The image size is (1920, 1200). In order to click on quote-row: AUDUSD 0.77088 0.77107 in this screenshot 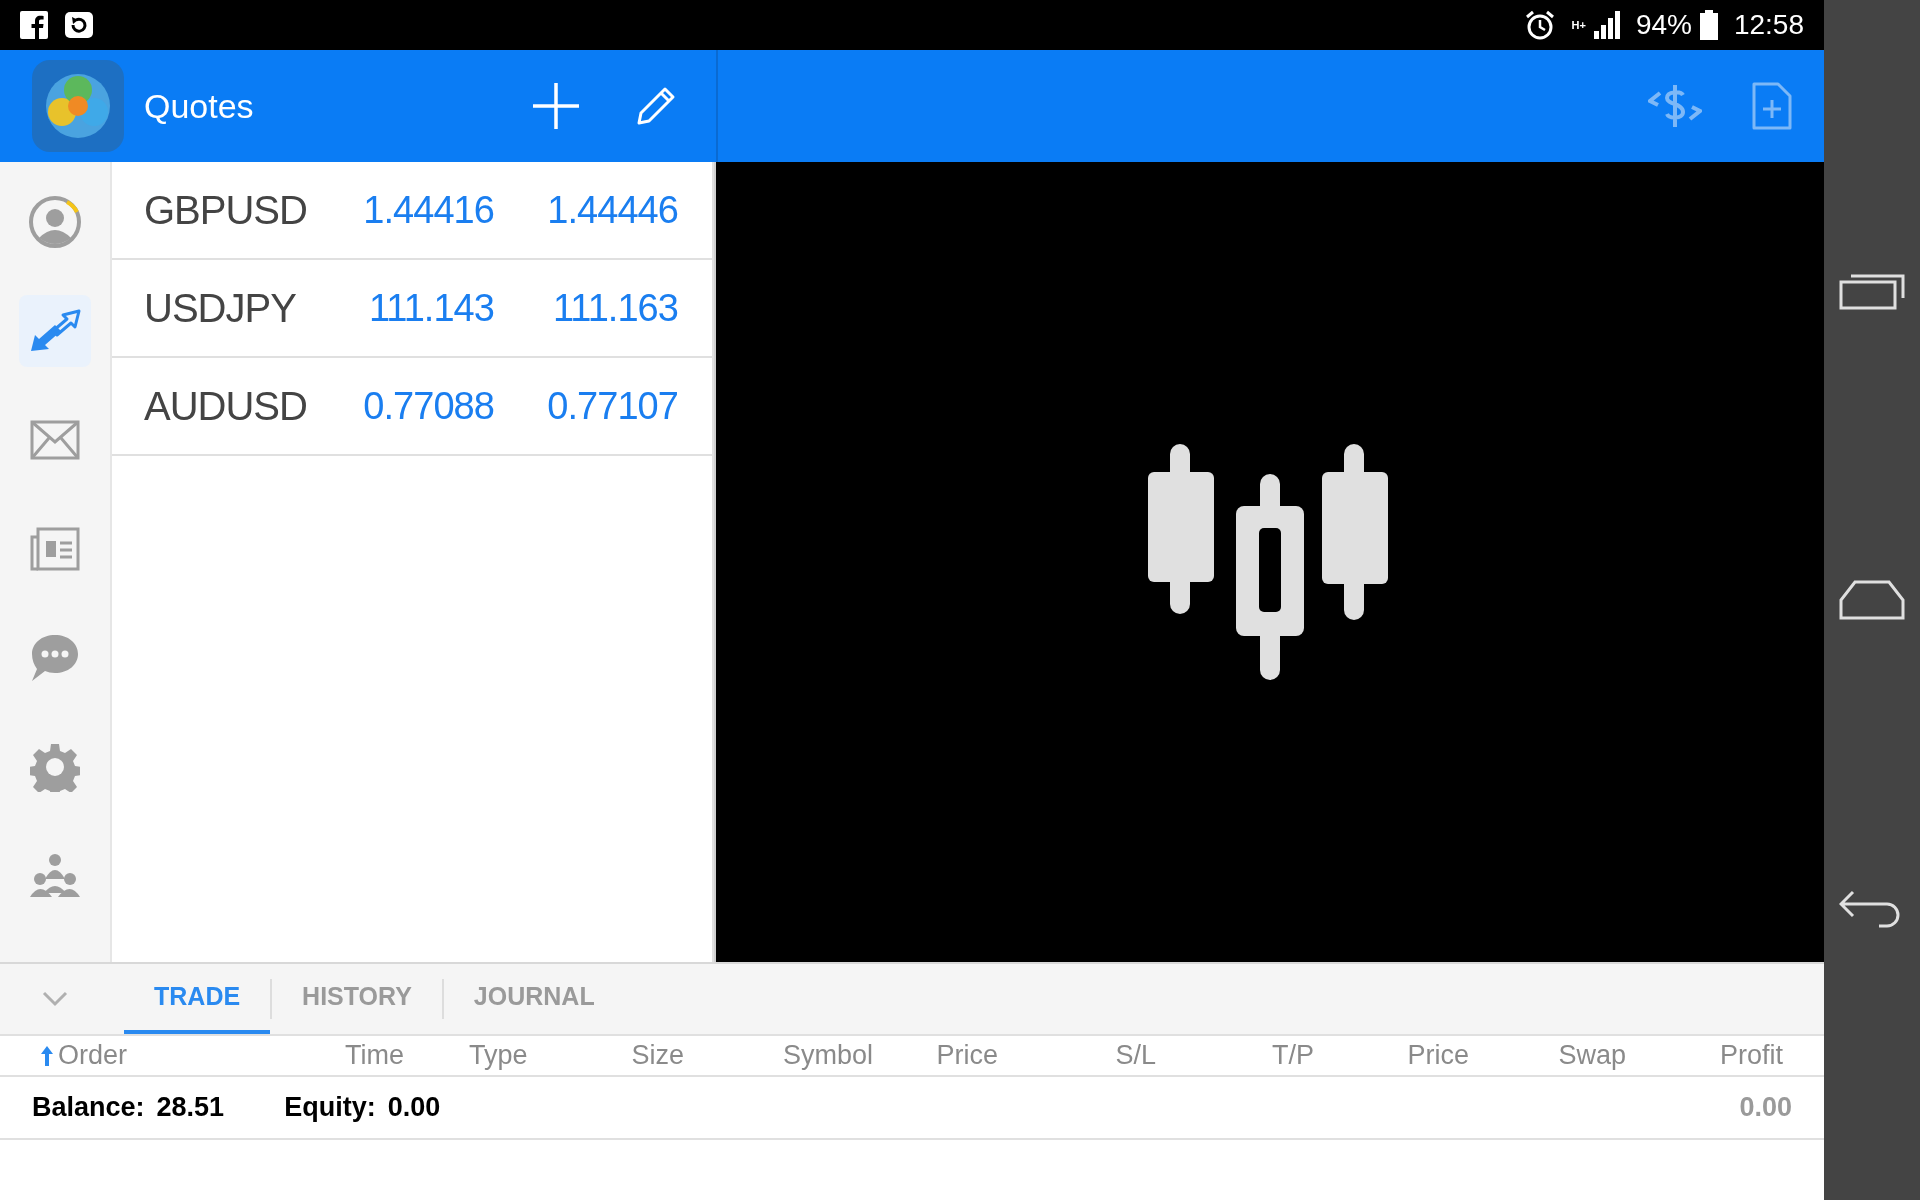, I will do `click(412, 407)`.